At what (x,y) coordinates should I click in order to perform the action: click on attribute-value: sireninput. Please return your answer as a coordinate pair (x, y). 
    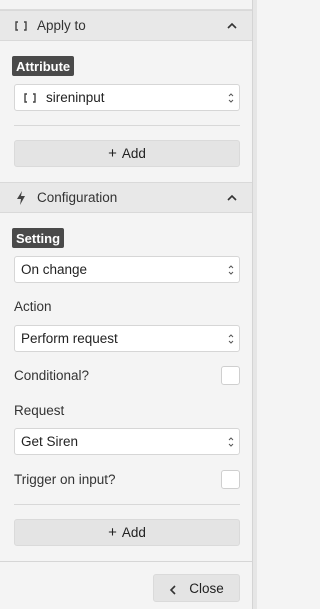
    Looking at the image, I should click on (75, 97).